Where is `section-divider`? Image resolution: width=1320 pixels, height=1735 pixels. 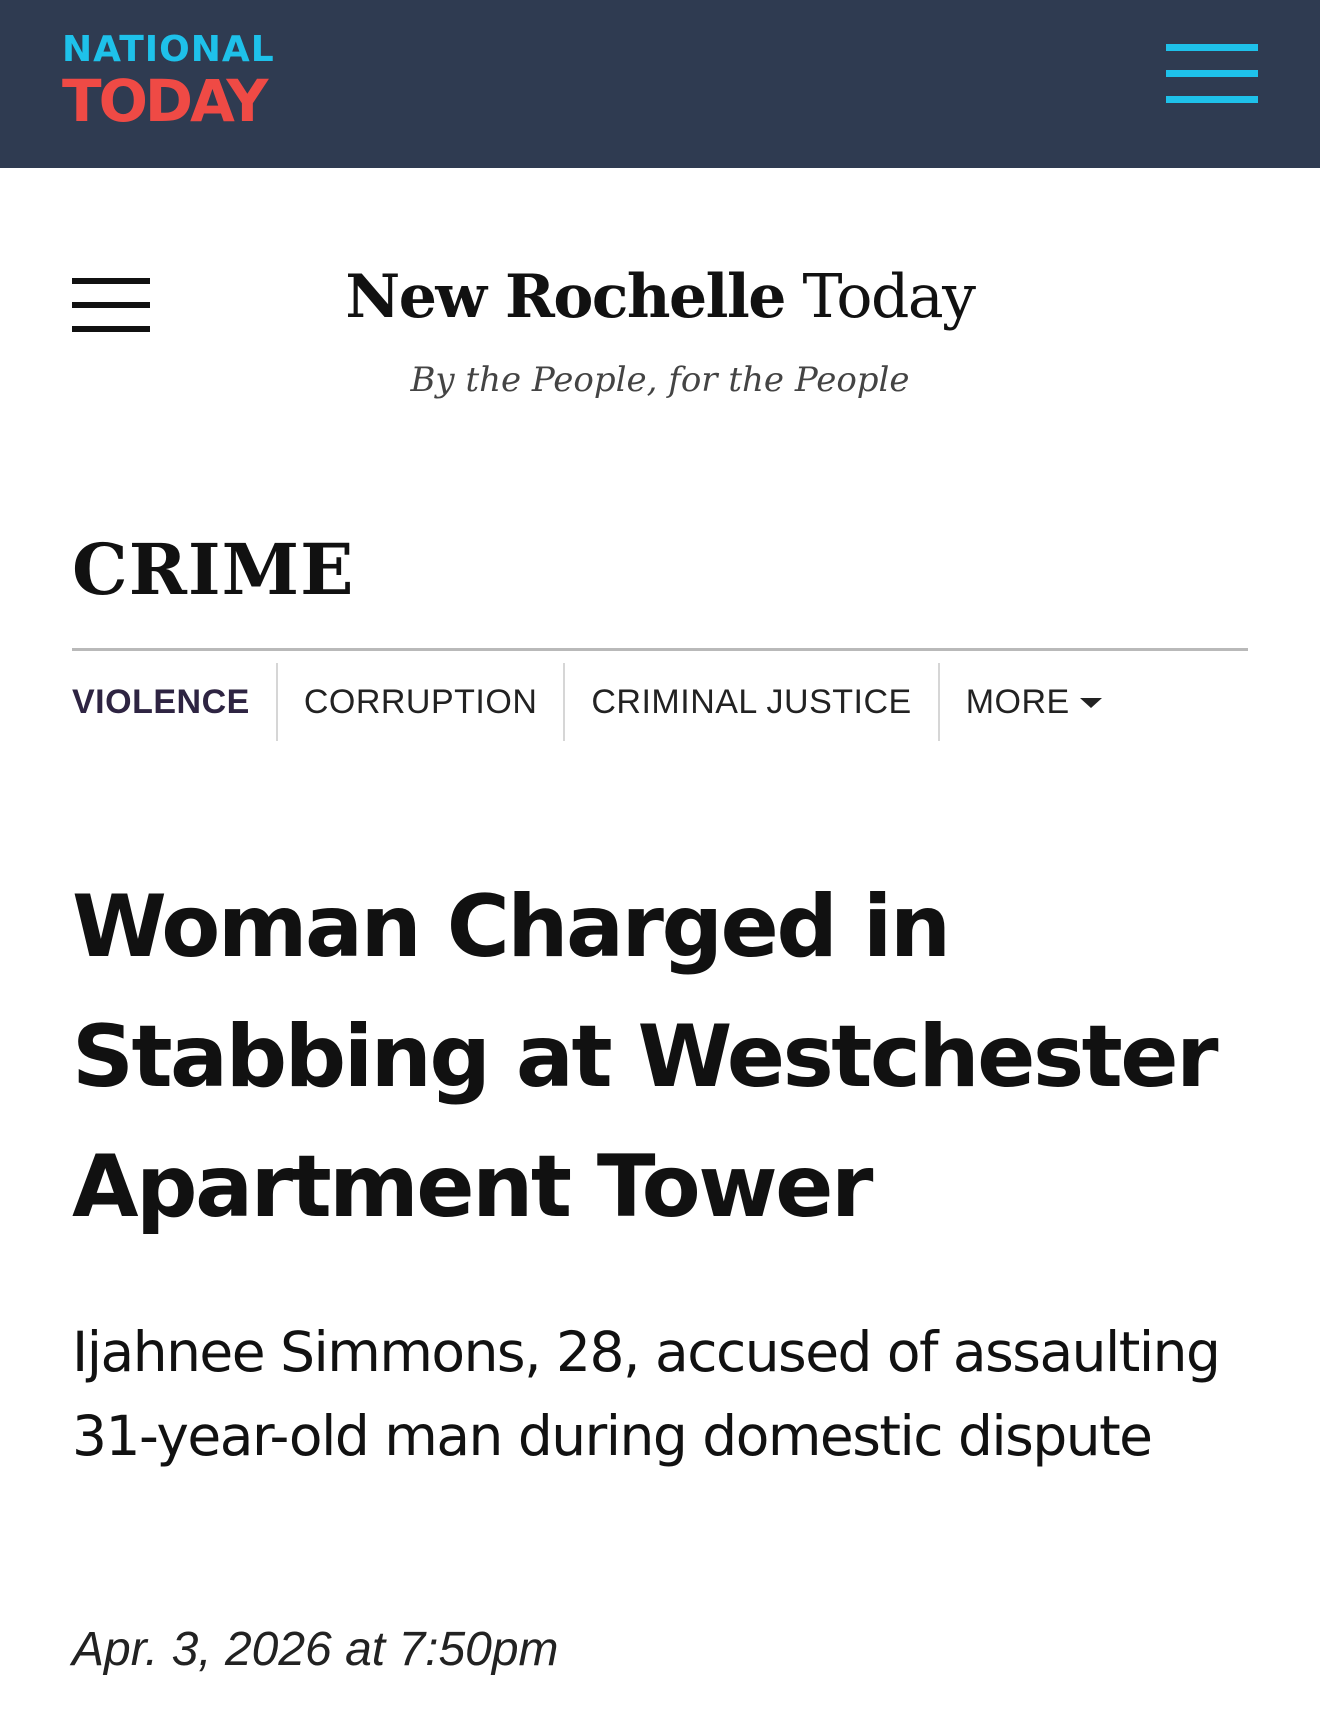
section-divider is located at coordinates (660, 649).